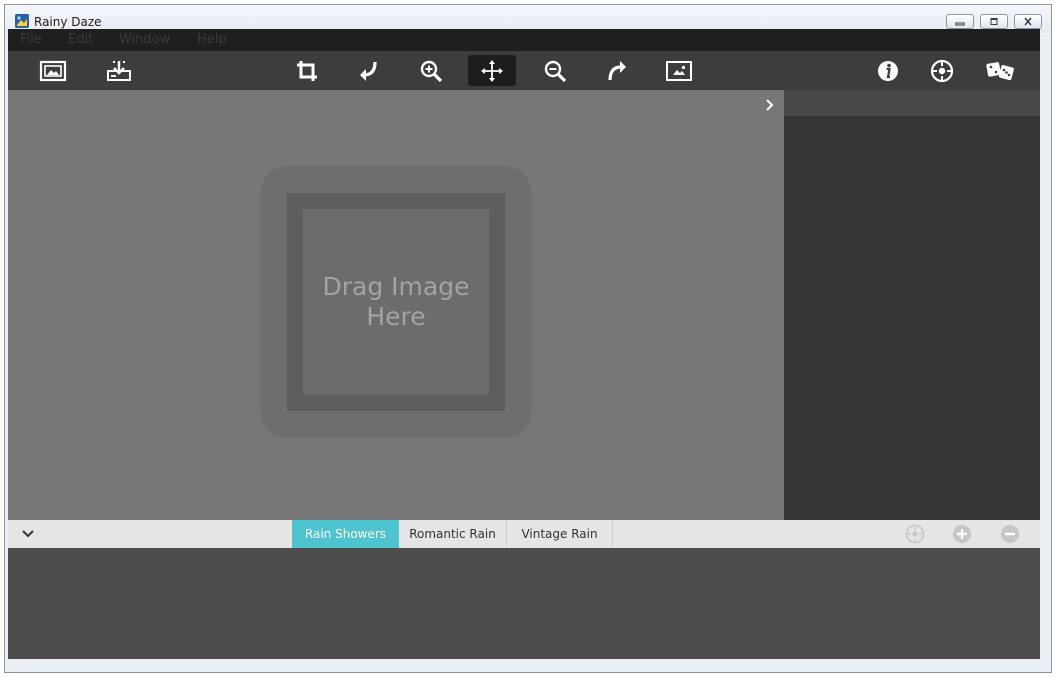 The width and height of the screenshot is (1056, 677). I want to click on open-image-button, so click(53, 70).